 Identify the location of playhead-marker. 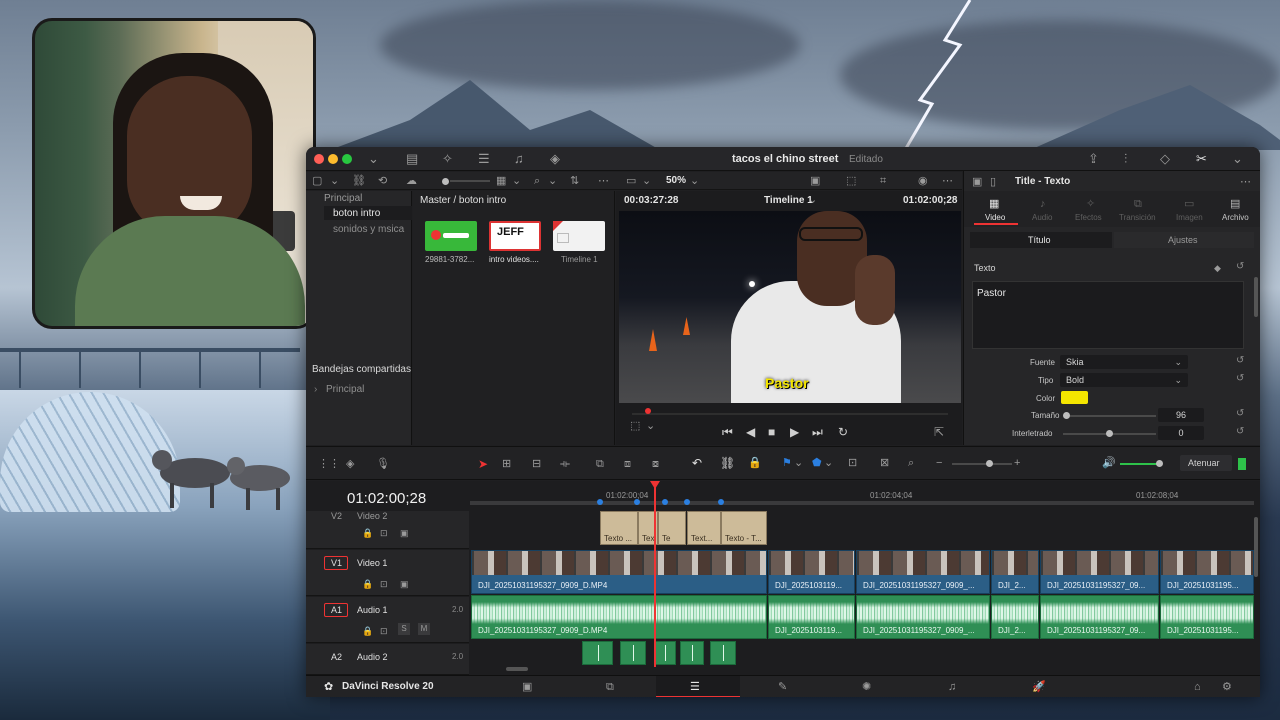
(648, 411).